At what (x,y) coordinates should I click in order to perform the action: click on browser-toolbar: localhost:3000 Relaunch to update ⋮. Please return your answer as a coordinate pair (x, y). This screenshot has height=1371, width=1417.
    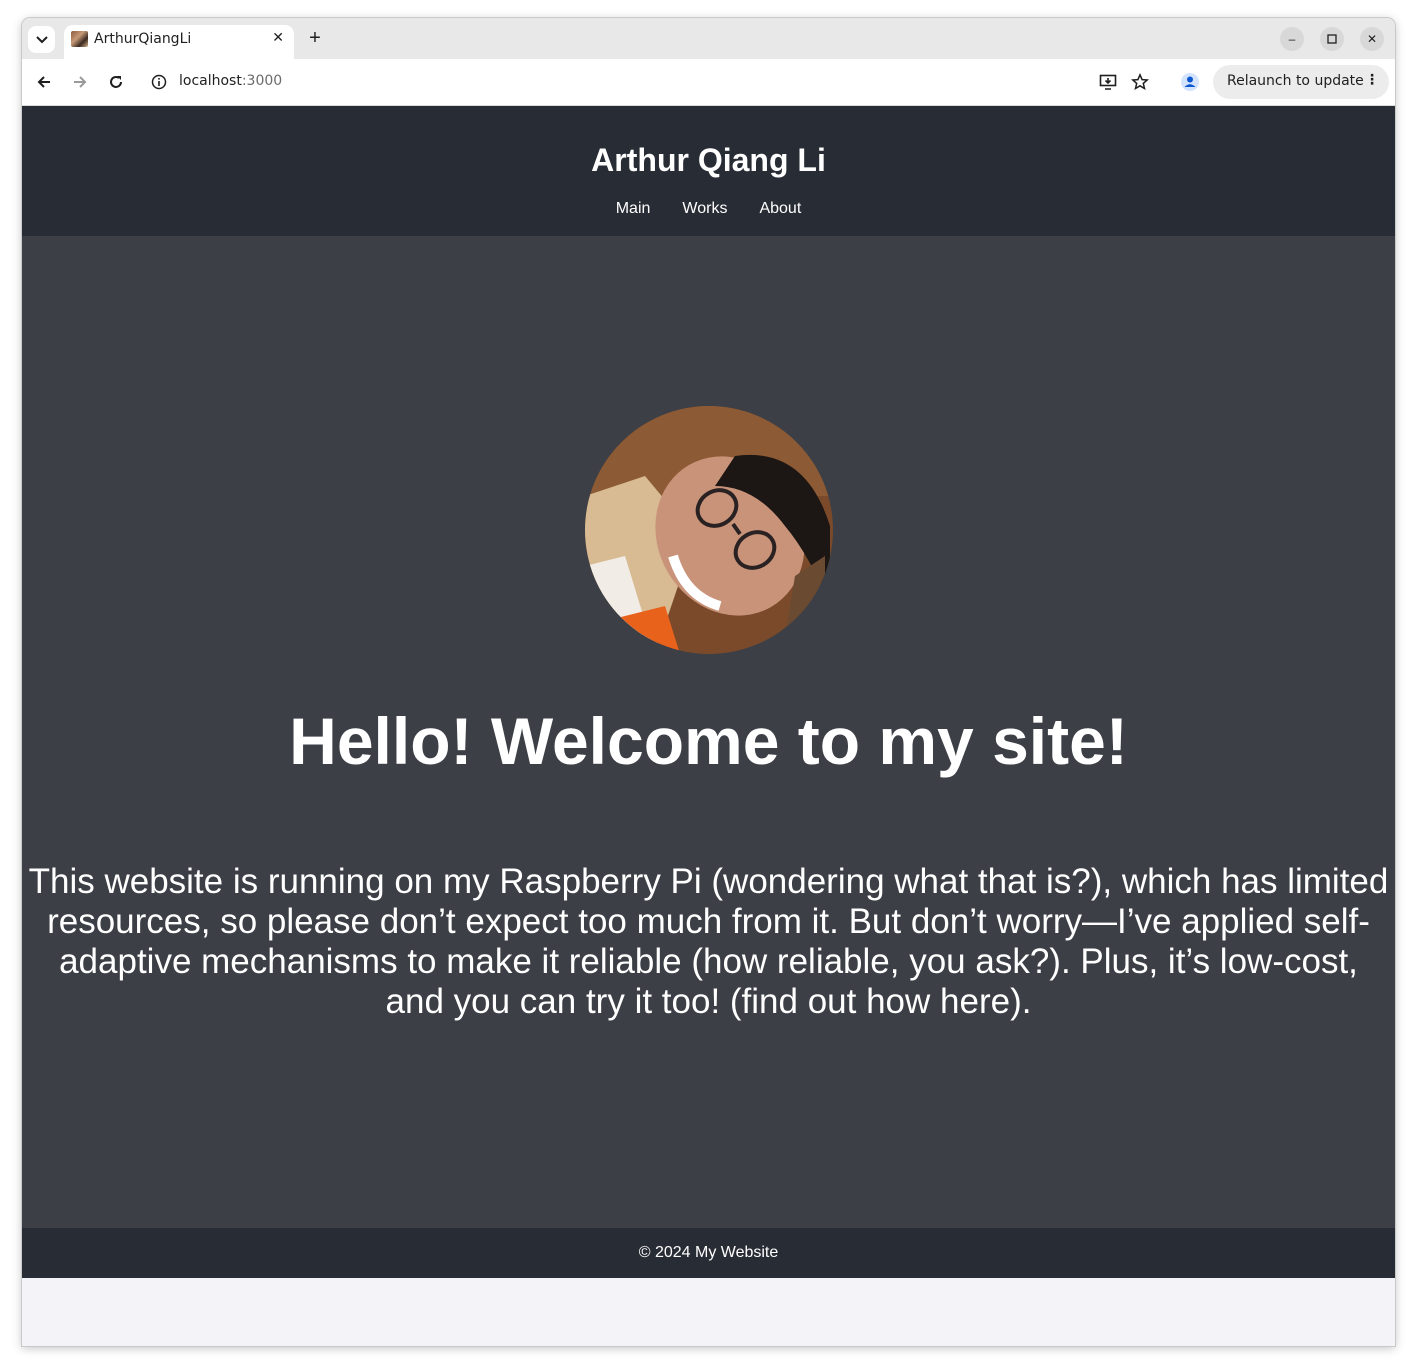
    Looking at the image, I should click on (708, 82).